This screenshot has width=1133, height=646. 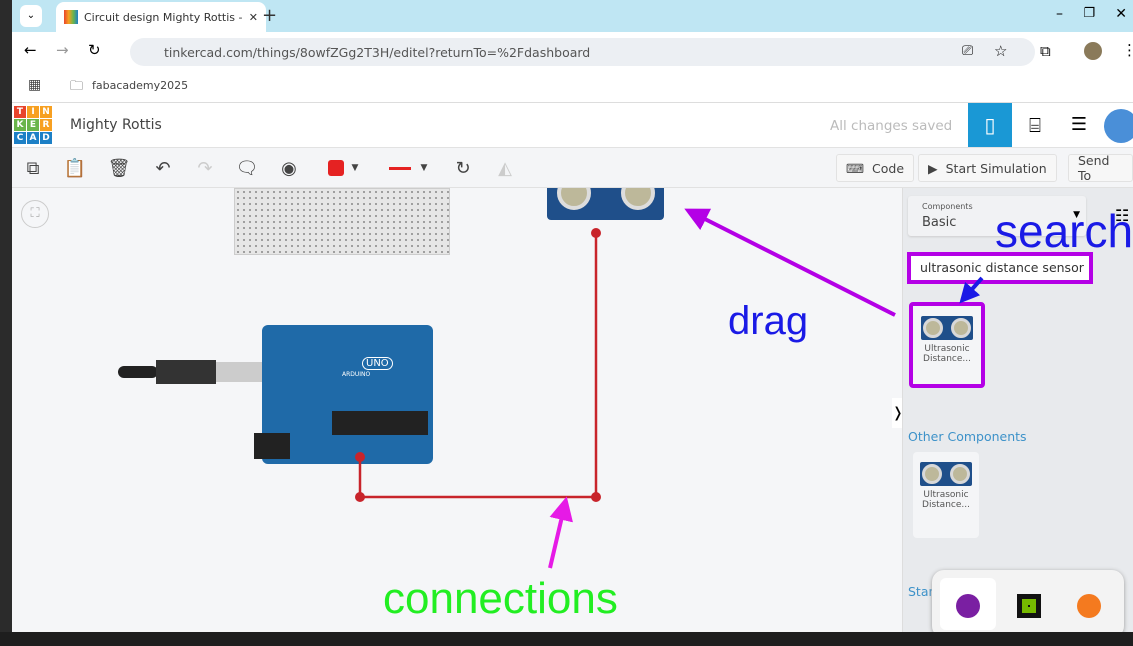 What do you see at coordinates (46, 138) in the screenshot?
I see `logo-letter: D` at bounding box center [46, 138].